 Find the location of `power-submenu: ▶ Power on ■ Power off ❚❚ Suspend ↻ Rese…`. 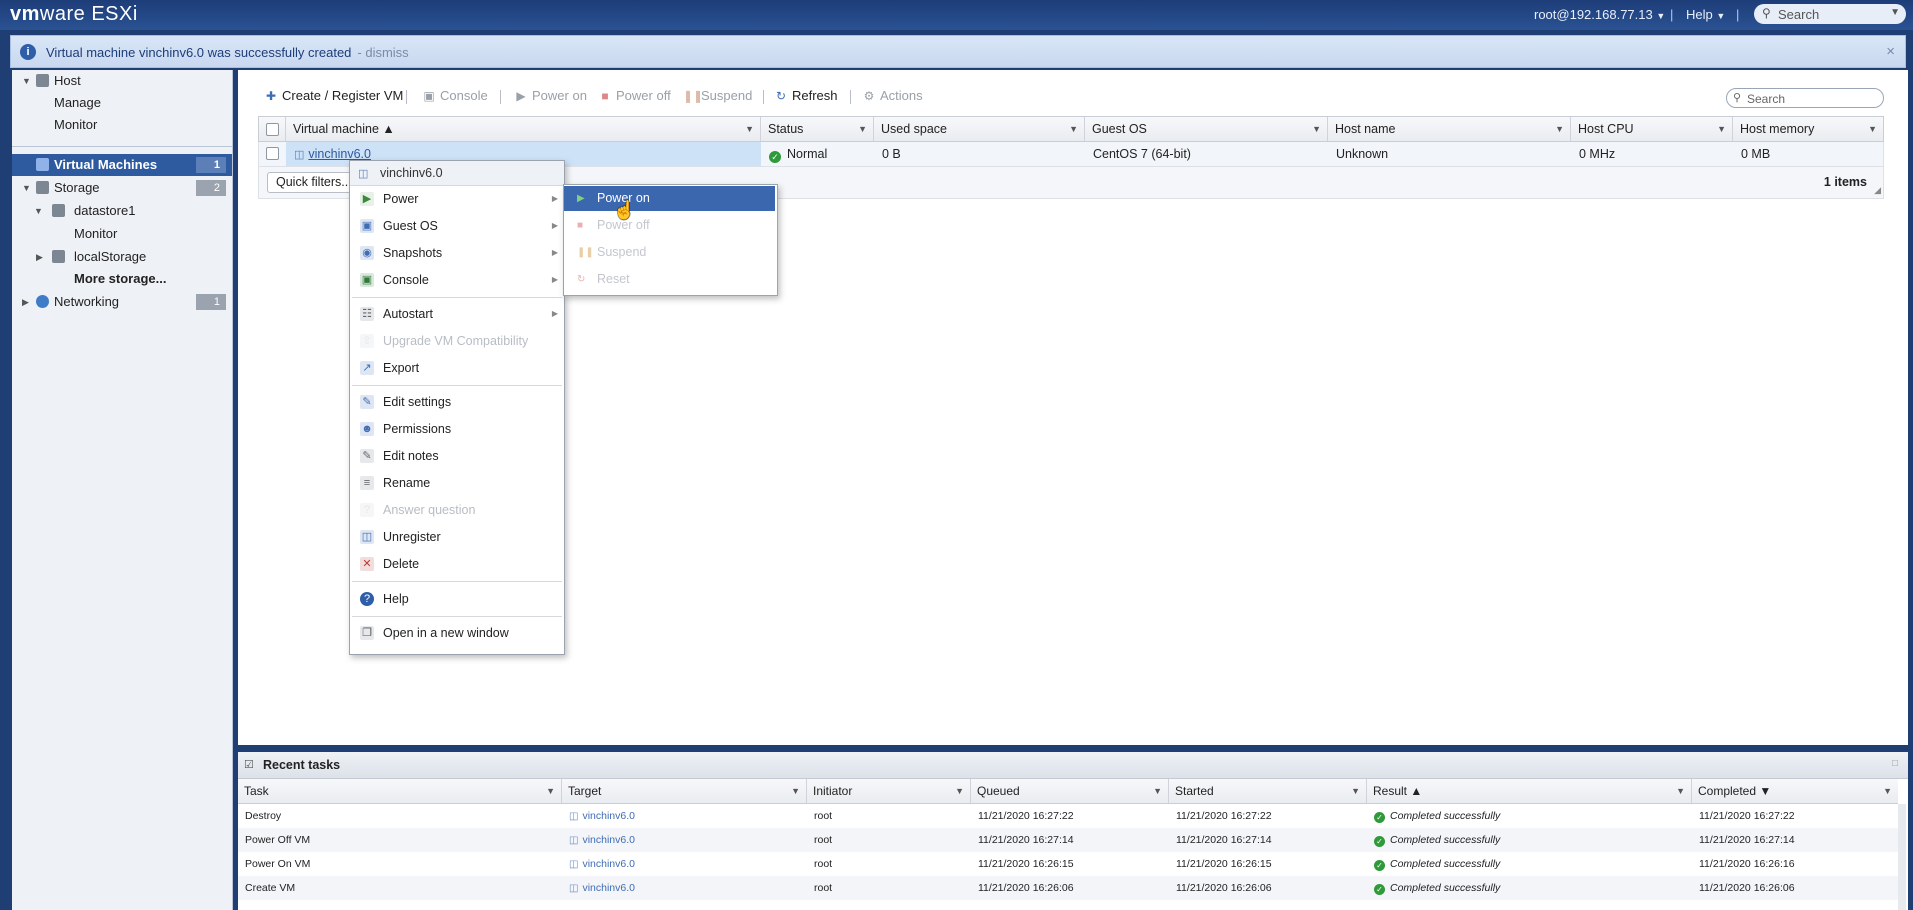

power-submenu: ▶ Power on ■ Power off ❚❚ Suspend ↻ Rese… is located at coordinates (670, 240).